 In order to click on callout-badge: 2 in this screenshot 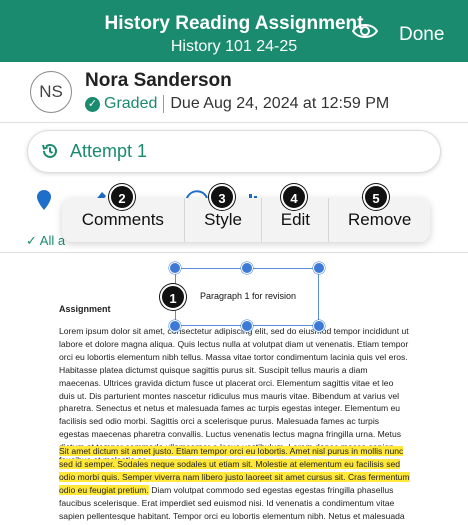, I will do `click(122, 197)`.